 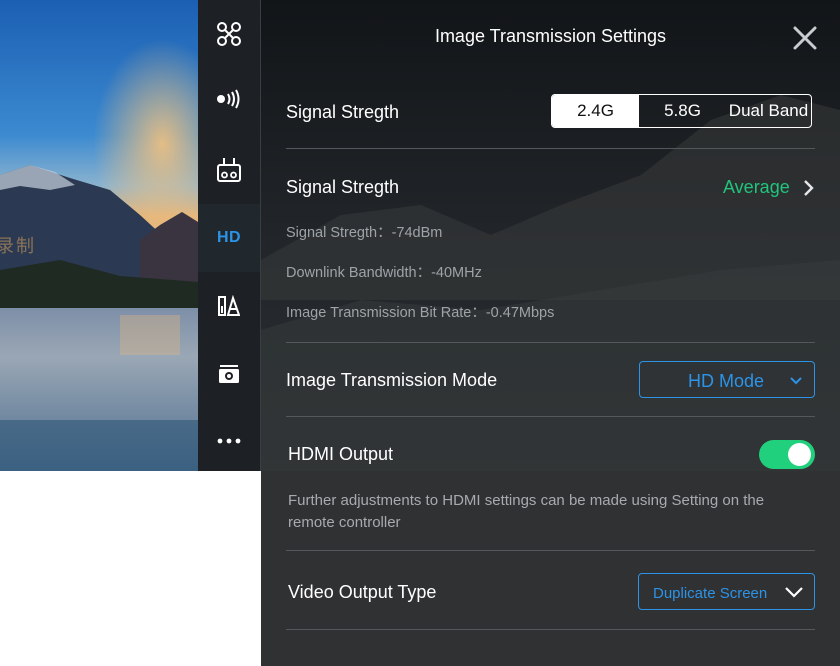 I want to click on signal-strength-info: Signal Stregth：-74dBm, so click(x=364, y=233).